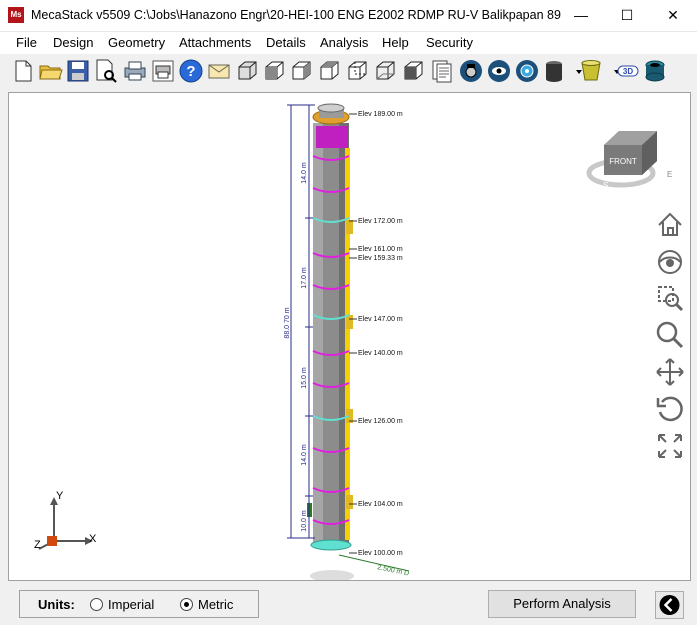 This screenshot has height=625, width=697. Describe the element at coordinates (344, 42) in the screenshot. I see `menu-analysis: Analysis` at that location.